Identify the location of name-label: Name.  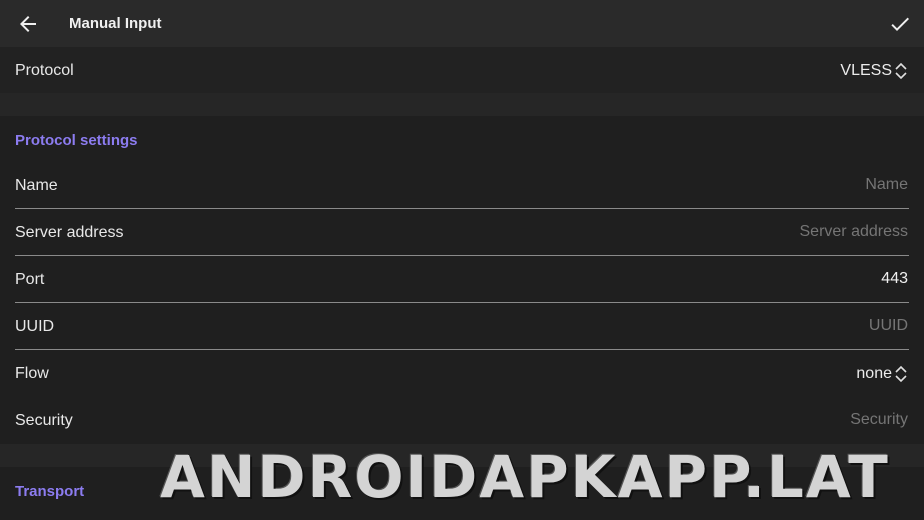
(36, 185).